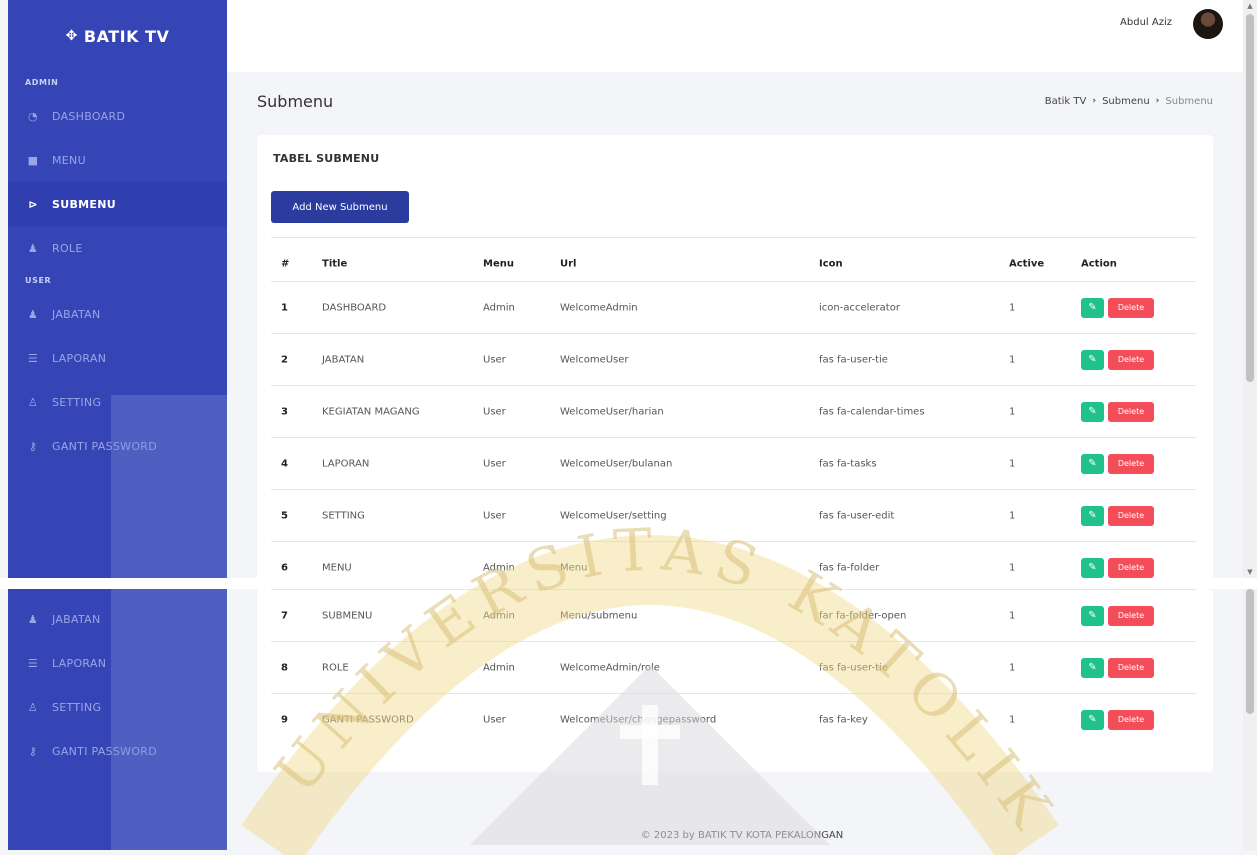  I want to click on screenshot-divider, so click(628, 583).